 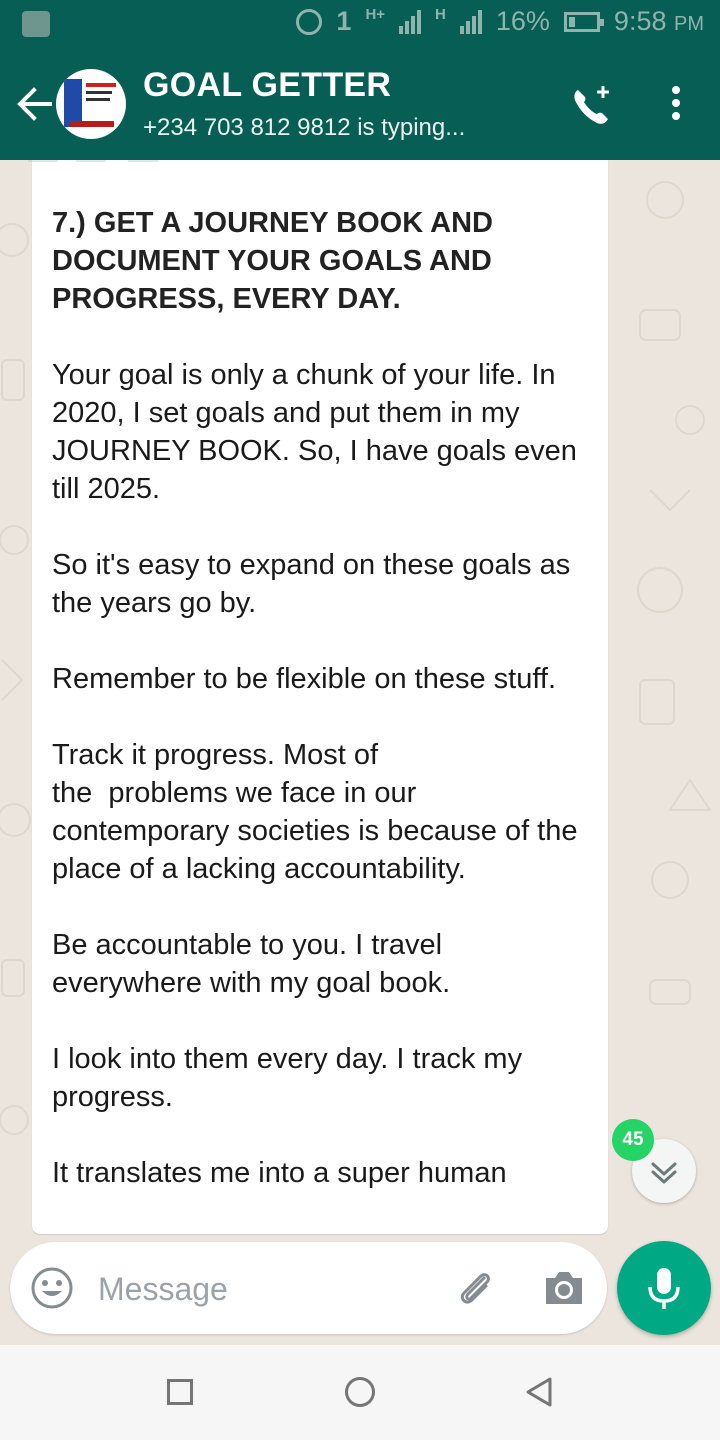 I want to click on message-input, so click(x=268, y=1289).